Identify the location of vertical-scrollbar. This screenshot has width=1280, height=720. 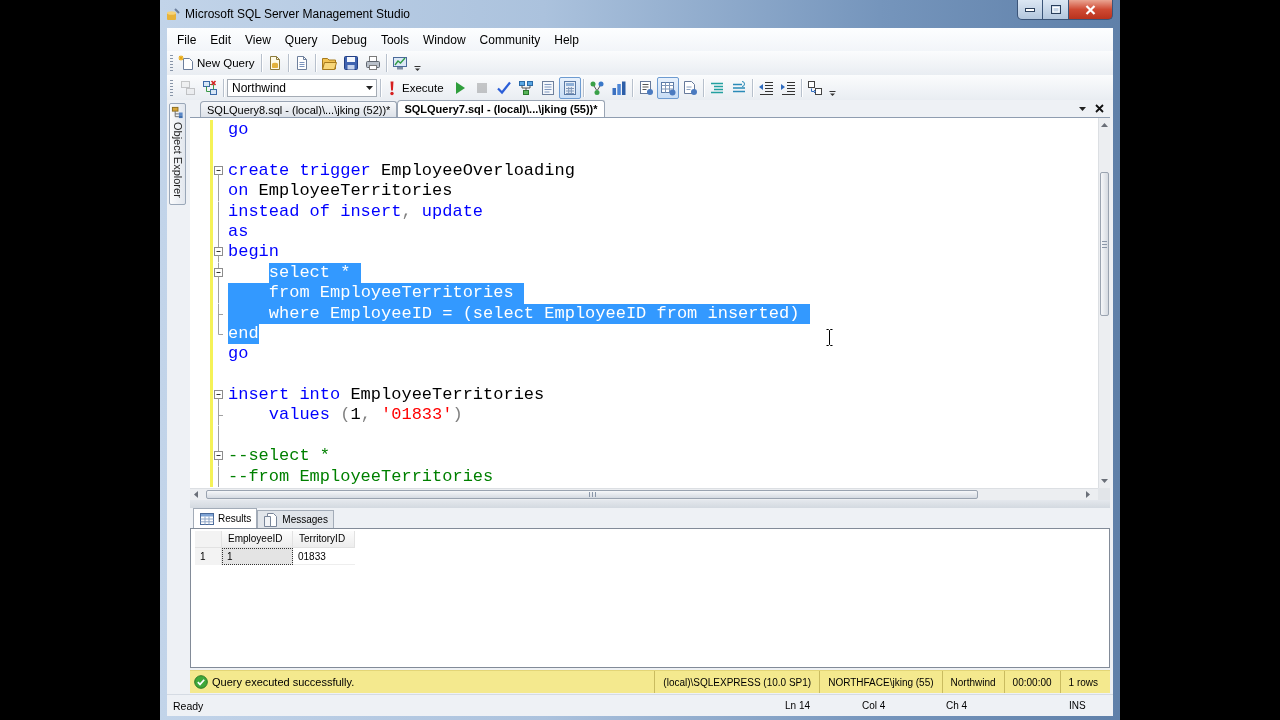
(1104, 303).